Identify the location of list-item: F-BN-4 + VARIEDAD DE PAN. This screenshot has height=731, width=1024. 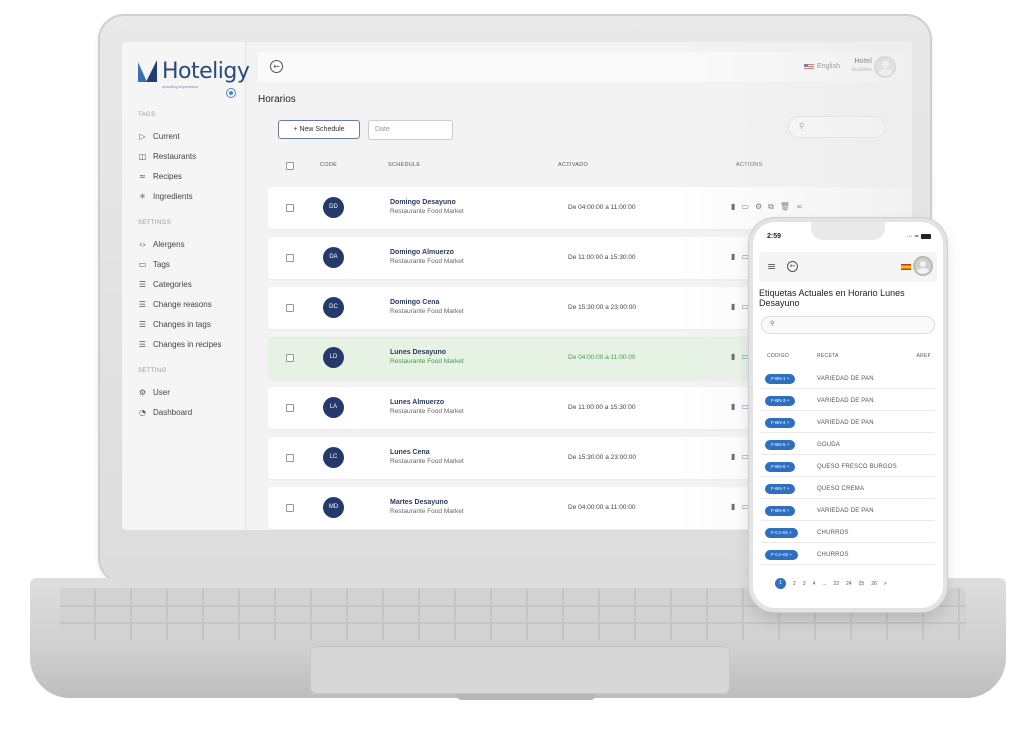
(848, 423).